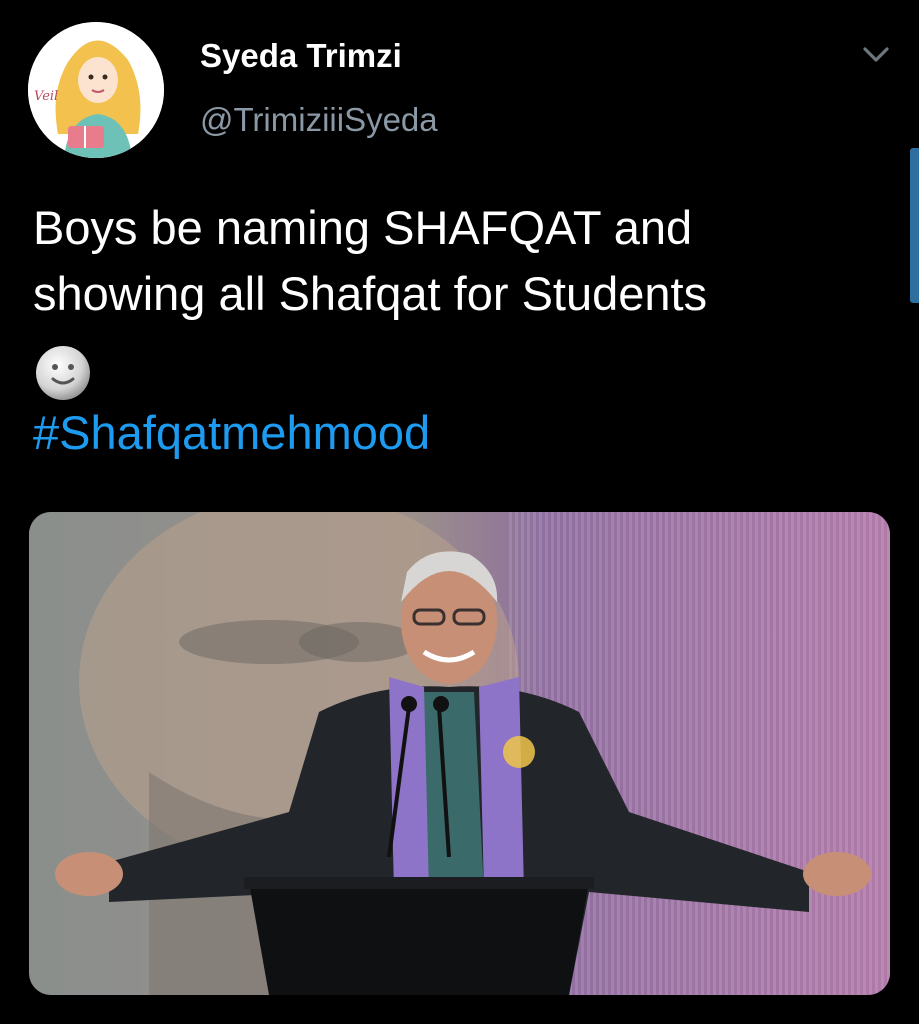 The height and width of the screenshot is (1024, 919). I want to click on avatar-illustration-icon: Veil, so click(96, 90).